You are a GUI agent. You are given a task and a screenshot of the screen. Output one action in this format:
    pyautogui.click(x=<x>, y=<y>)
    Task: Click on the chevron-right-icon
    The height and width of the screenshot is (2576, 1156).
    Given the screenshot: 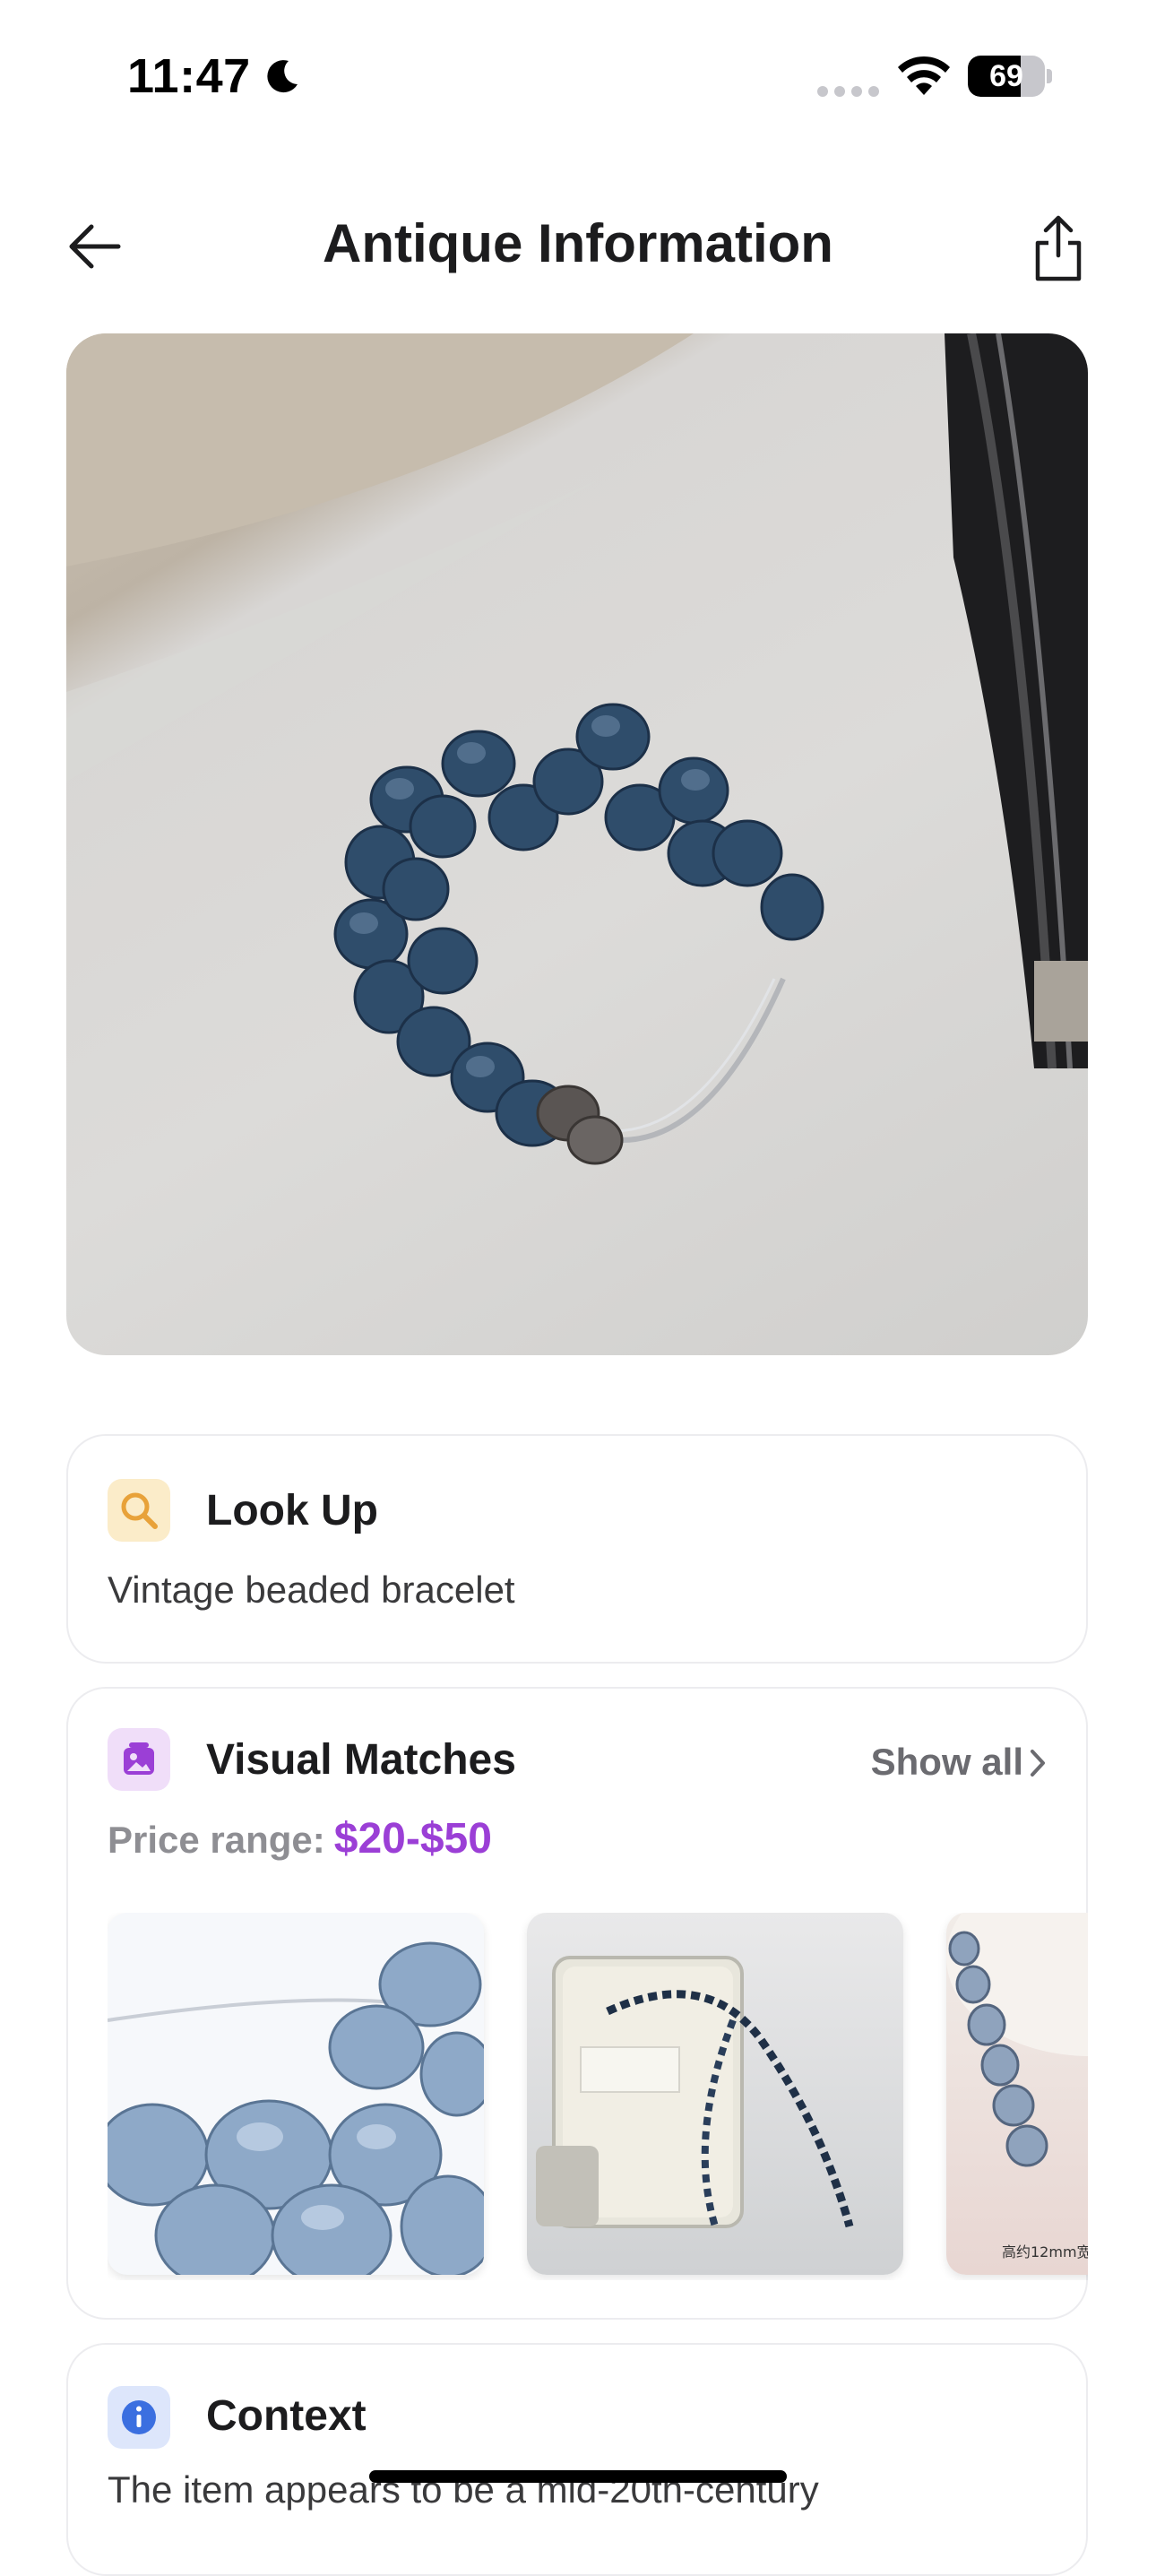 What is the action you would take?
    pyautogui.click(x=1038, y=1763)
    